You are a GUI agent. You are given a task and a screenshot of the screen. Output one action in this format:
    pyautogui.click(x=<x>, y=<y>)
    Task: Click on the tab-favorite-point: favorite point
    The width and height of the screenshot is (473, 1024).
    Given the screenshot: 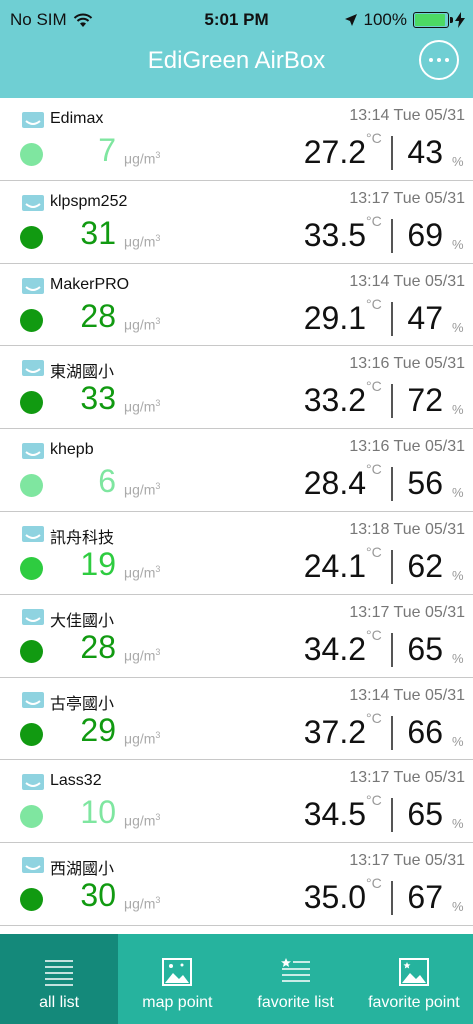 What is the action you would take?
    pyautogui.click(x=414, y=979)
    